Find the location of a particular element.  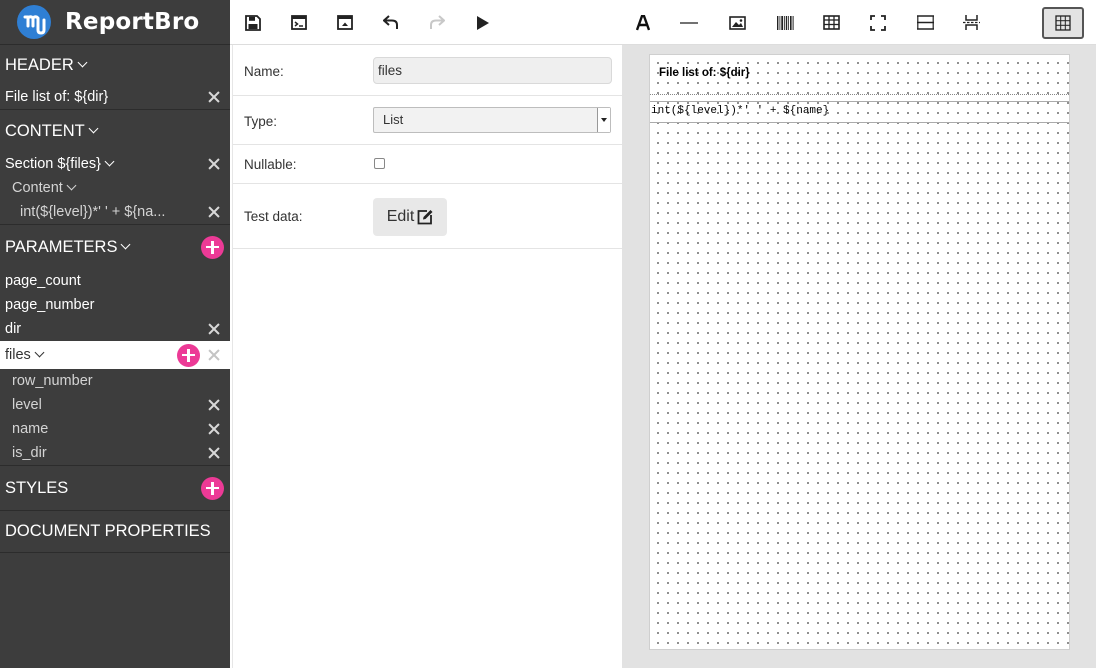

text-icon is located at coordinates (643, 22).